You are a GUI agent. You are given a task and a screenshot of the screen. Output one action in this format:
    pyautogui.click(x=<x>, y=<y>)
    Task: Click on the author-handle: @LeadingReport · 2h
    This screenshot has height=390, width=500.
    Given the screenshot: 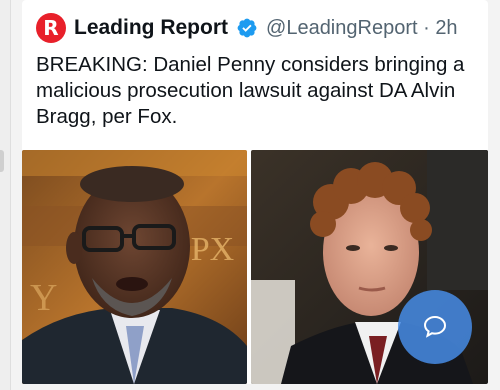 What is the action you would take?
    pyautogui.click(x=362, y=28)
    